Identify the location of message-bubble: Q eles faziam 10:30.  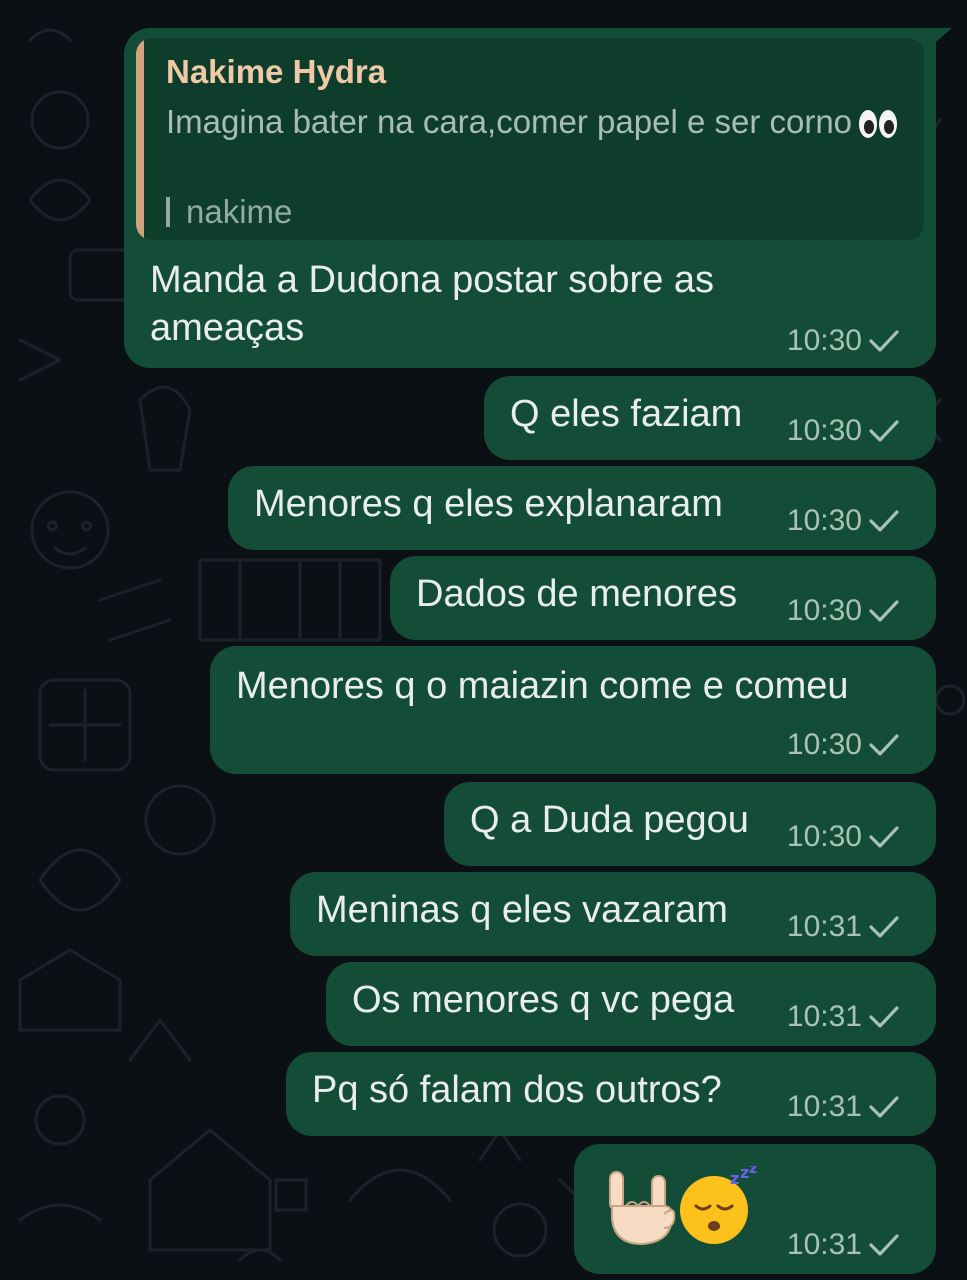
(710, 418).